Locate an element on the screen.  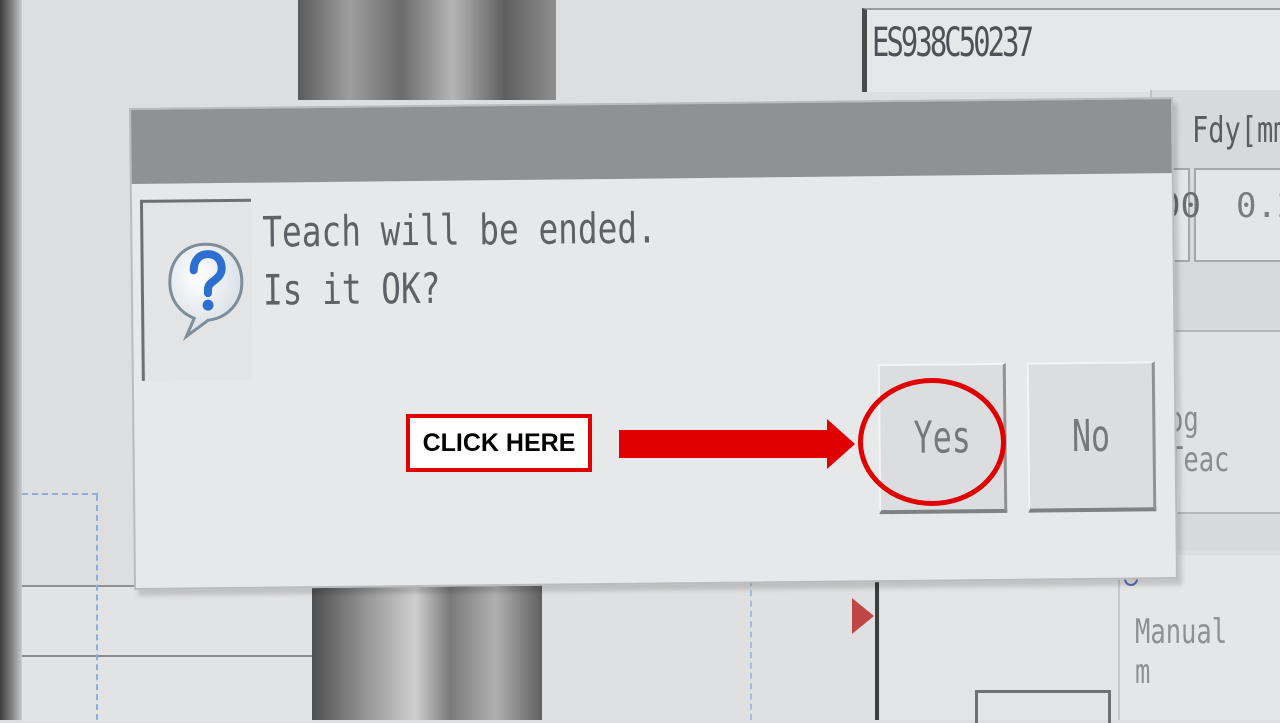
no-button: No is located at coordinates (1091, 437).